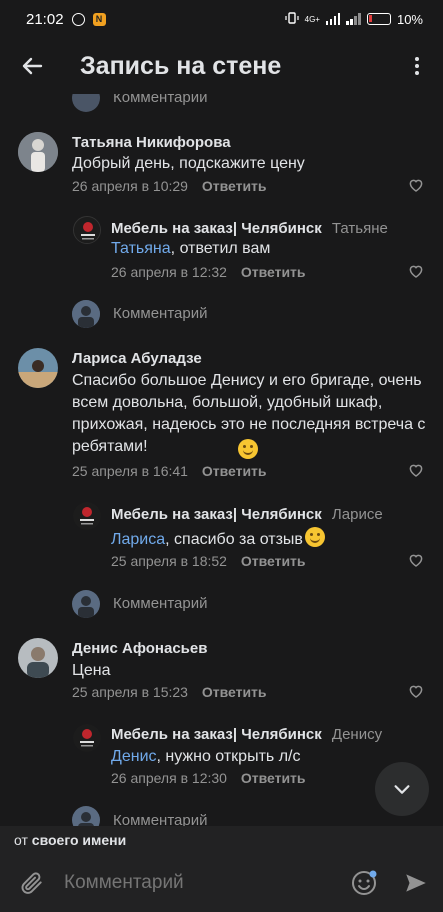  I want to click on reply-meta: 26 апреля в 12:30 Ответить, so click(208, 778).